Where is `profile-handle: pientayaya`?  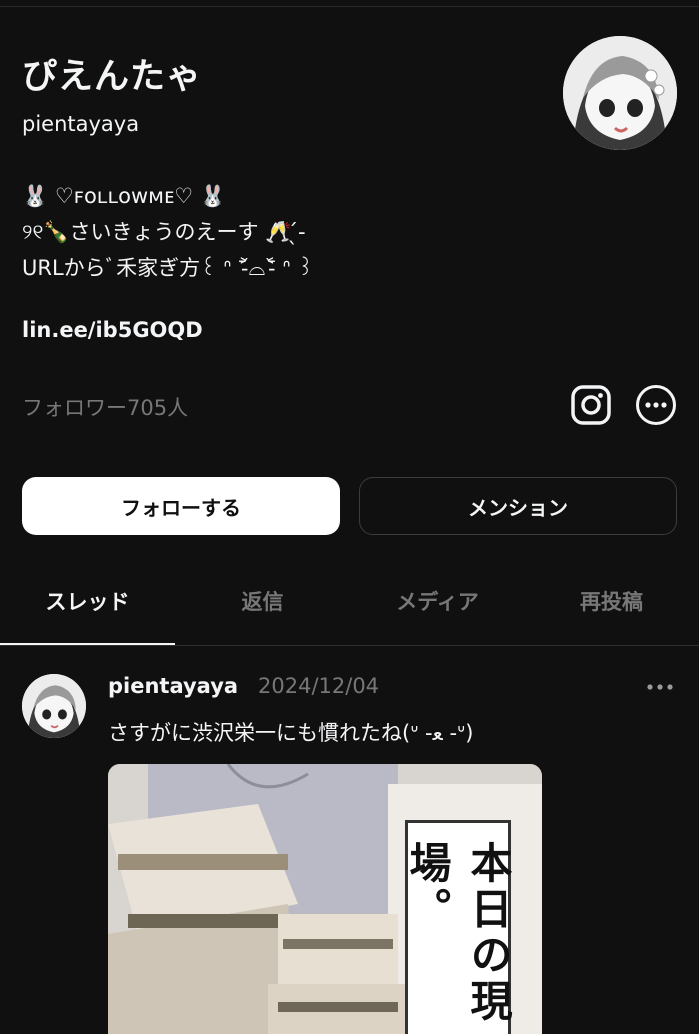
profile-handle: pientayaya is located at coordinates (81, 124).